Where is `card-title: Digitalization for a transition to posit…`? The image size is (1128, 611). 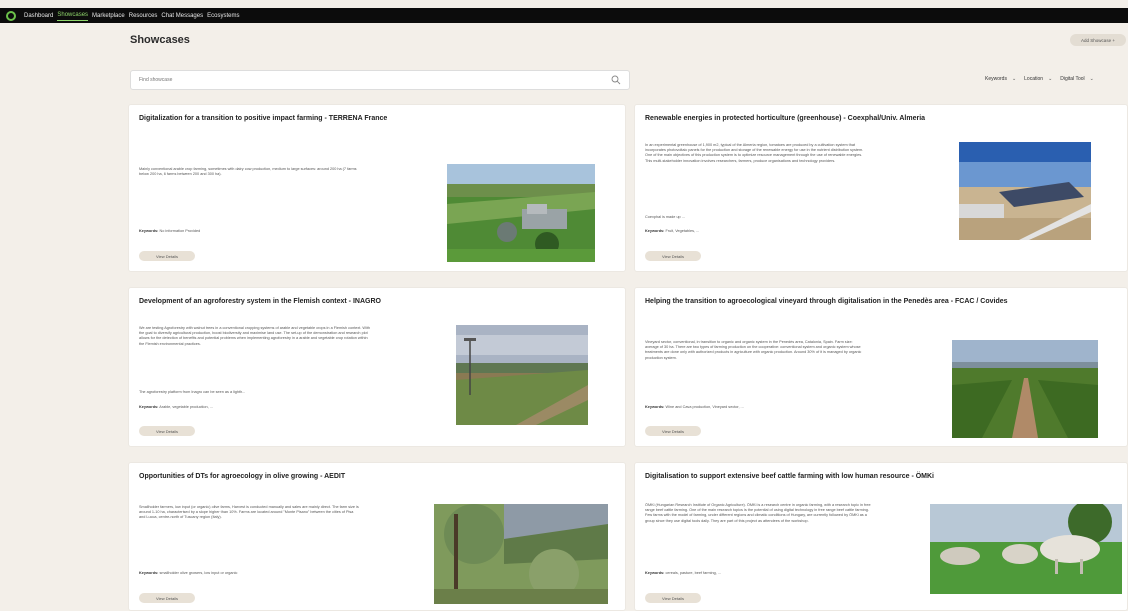 card-title: Digitalization for a transition to posit… is located at coordinates (263, 118).